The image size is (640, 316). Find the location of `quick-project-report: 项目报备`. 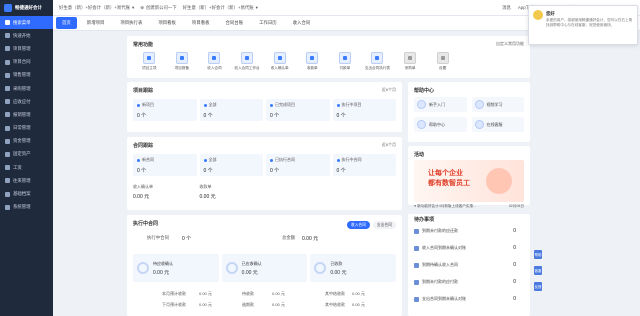

quick-project-report: 项目报备 is located at coordinates (182, 61).